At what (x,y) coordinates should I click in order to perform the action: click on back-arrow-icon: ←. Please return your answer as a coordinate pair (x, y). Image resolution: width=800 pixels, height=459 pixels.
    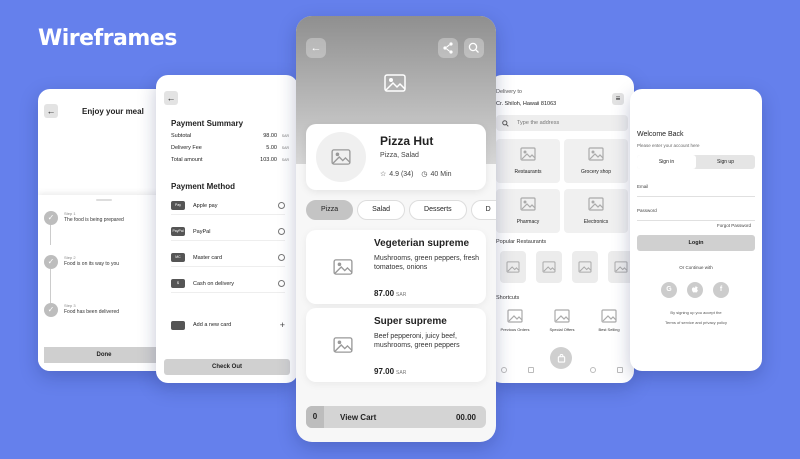
    Looking at the image, I should click on (316, 48).